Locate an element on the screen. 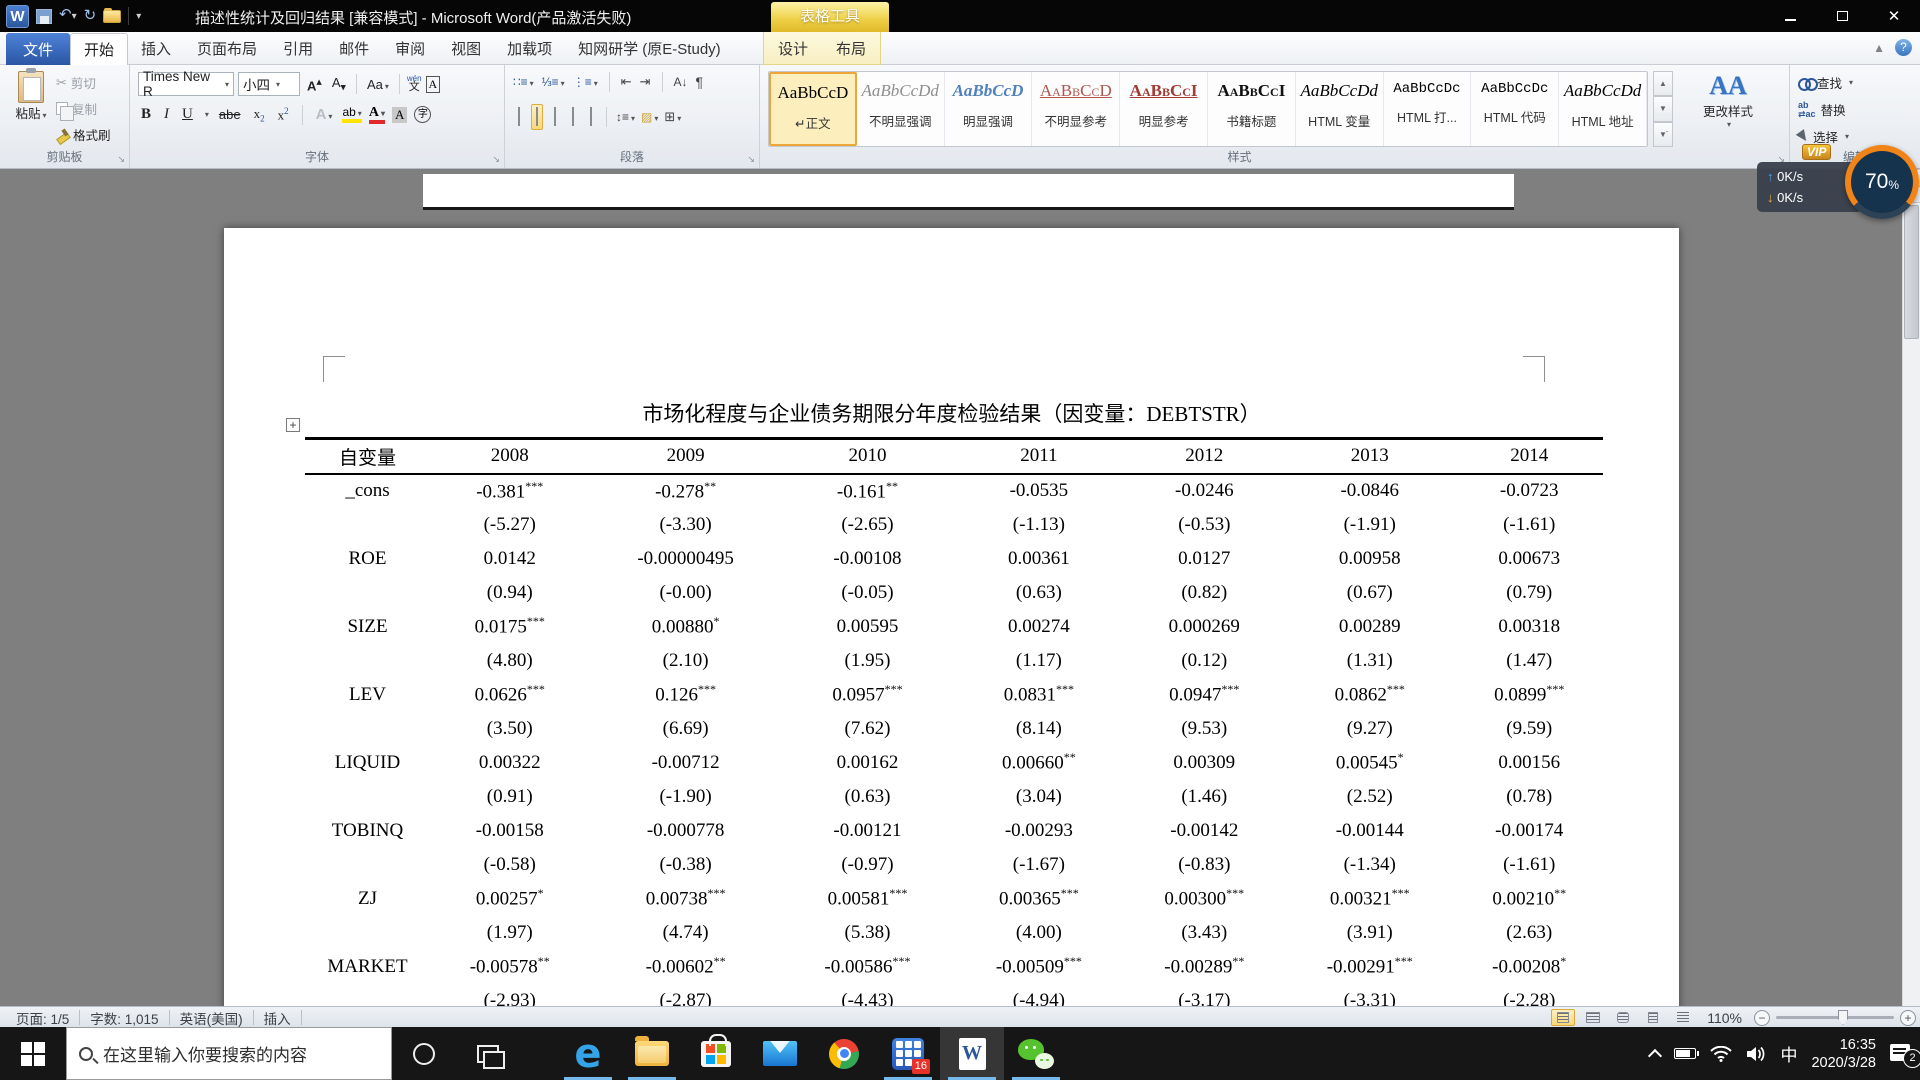 This screenshot has width=1920, height=1080. subscript-button: x2 is located at coordinates (259, 115).